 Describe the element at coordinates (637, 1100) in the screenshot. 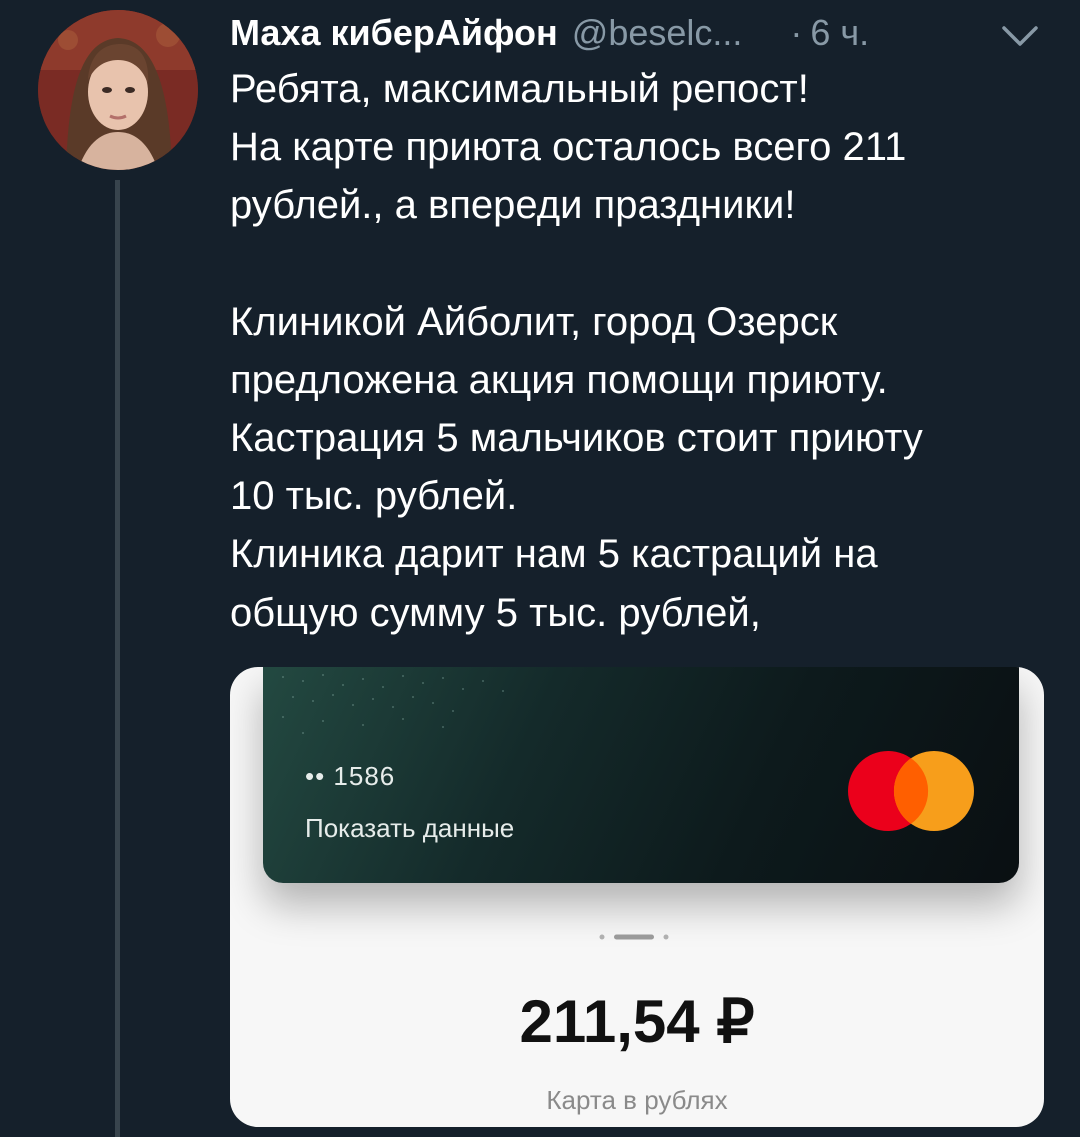

I see `card-currency-label: Карта в рублях` at that location.